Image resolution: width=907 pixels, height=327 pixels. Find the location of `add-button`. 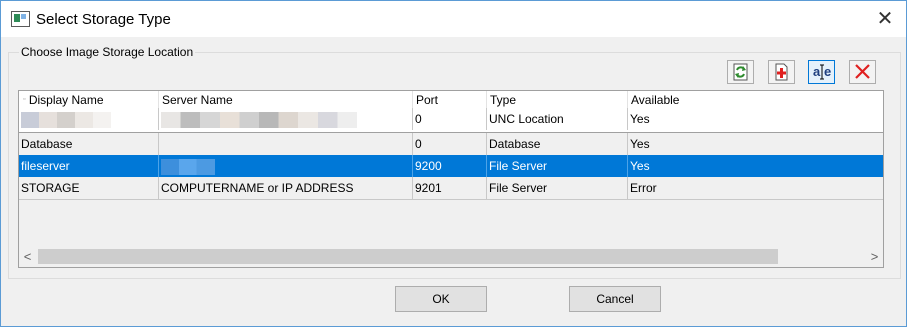

add-button is located at coordinates (781, 72).